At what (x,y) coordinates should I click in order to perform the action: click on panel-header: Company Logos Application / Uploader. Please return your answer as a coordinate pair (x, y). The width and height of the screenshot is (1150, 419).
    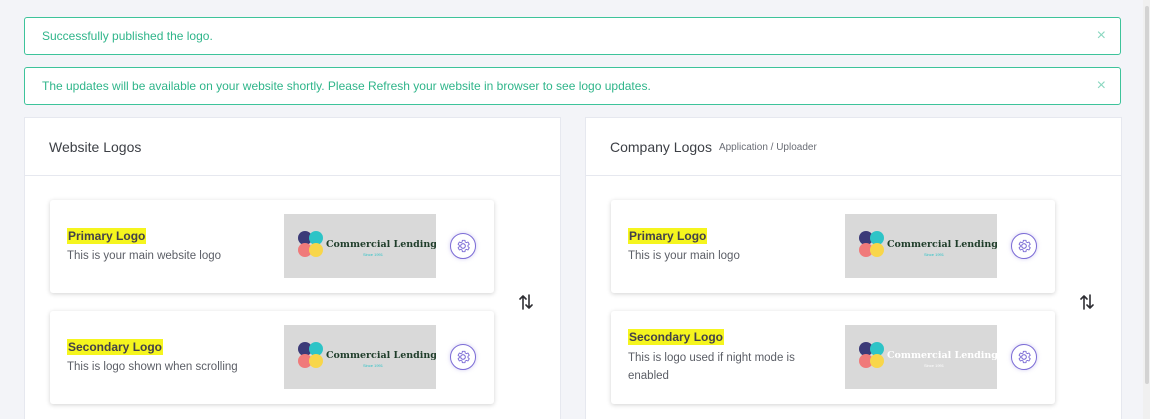
    Looking at the image, I should click on (853, 147).